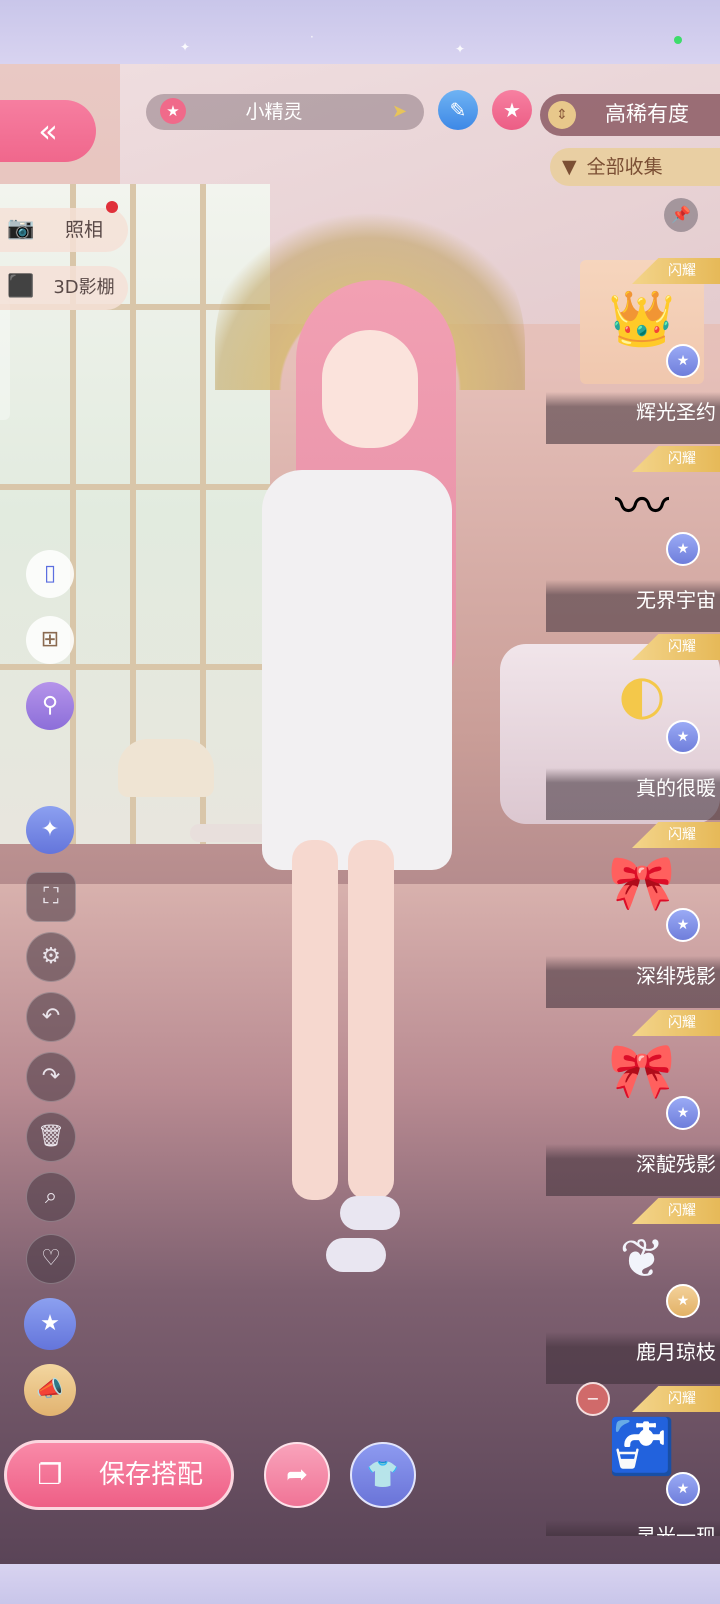 This screenshot has width=720, height=1604. Describe the element at coordinates (647, 114) in the screenshot. I see `sort-label: 高稀有度` at that location.